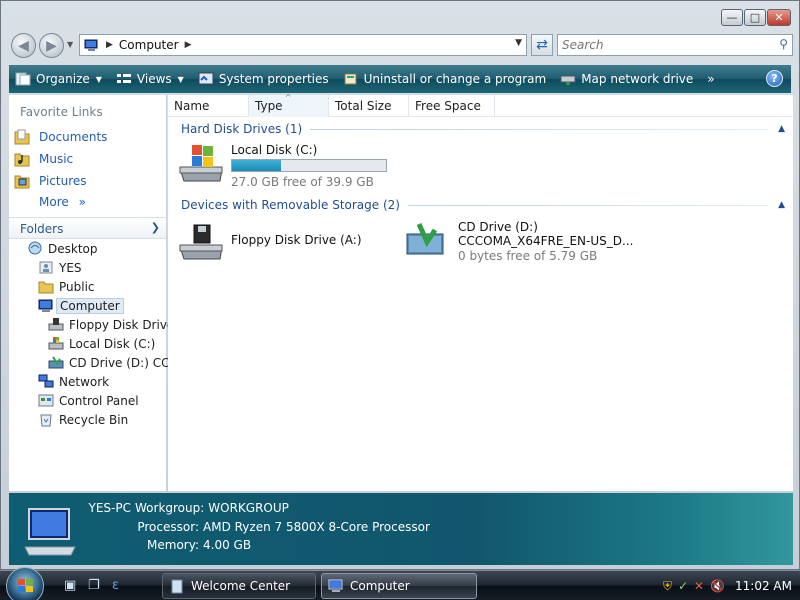 The image size is (800, 600). I want to click on tree-item-label: Floppy Disk Drive, so click(122, 324).